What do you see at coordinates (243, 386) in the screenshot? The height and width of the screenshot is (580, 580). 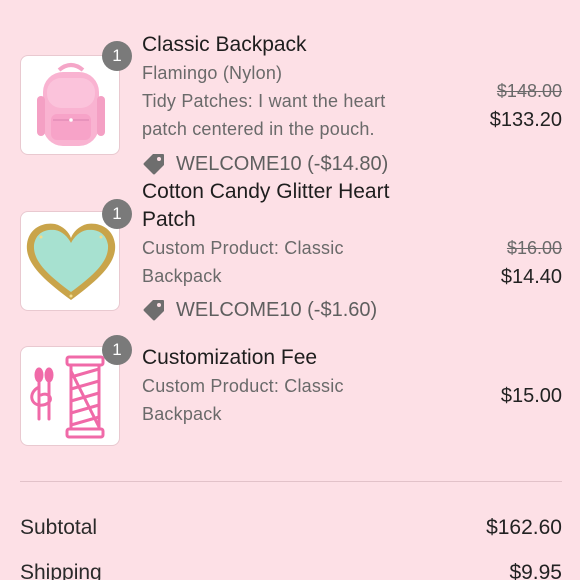 I see `product-option-line: Custom Product: Classic` at bounding box center [243, 386].